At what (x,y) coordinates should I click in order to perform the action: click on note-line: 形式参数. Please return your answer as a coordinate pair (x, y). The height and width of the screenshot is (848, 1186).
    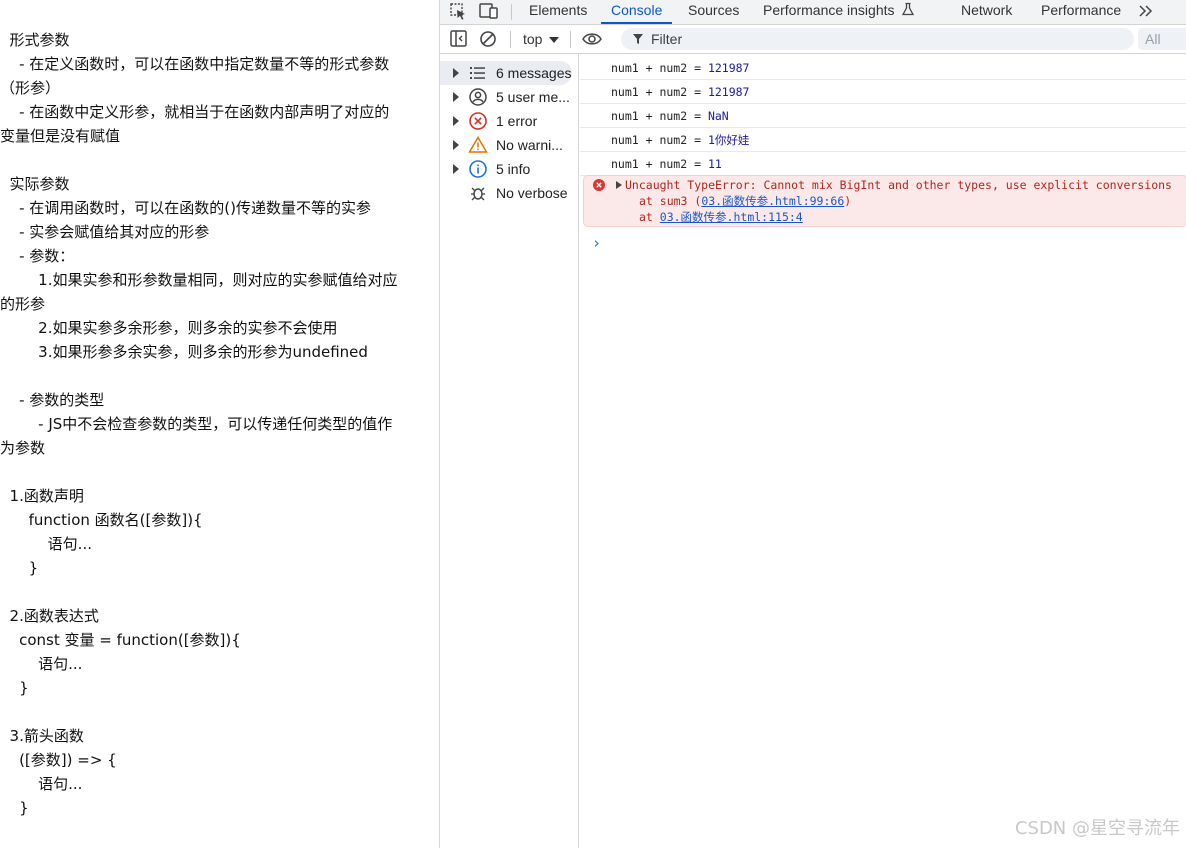
    Looking at the image, I should click on (35, 40).